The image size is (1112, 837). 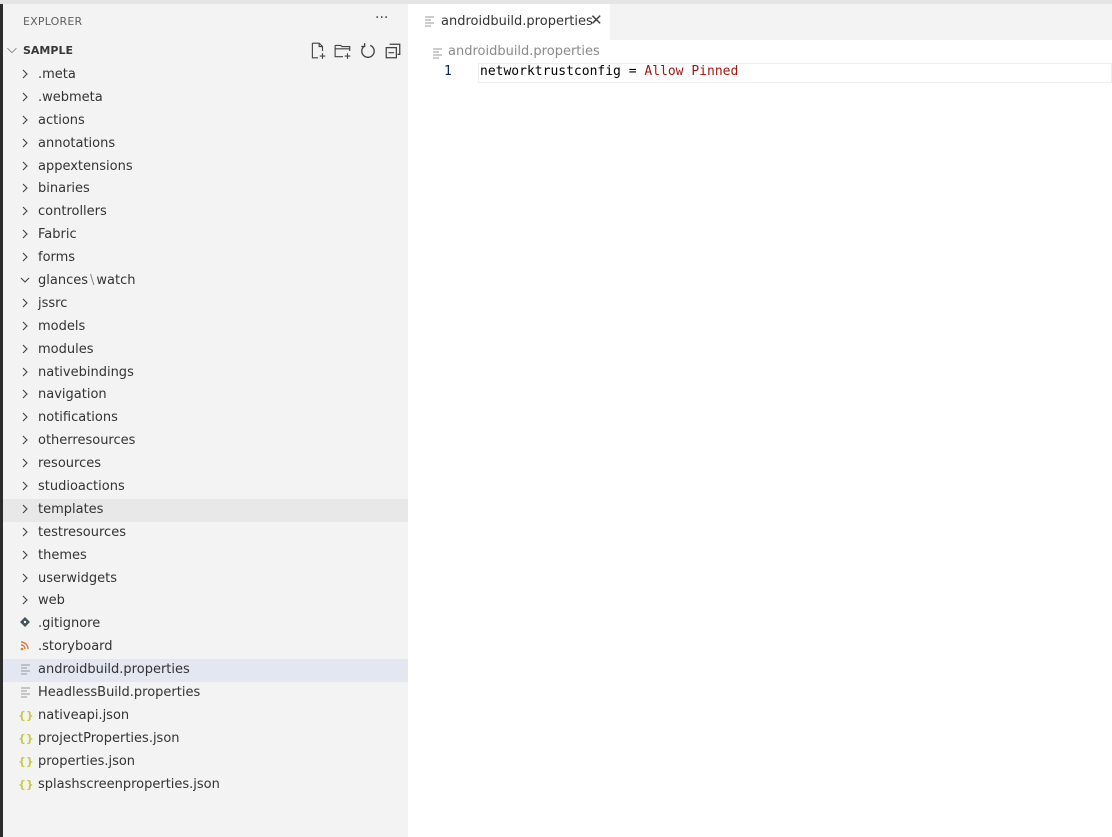 I want to click on folder-item: userwidgets, so click(x=205, y=579).